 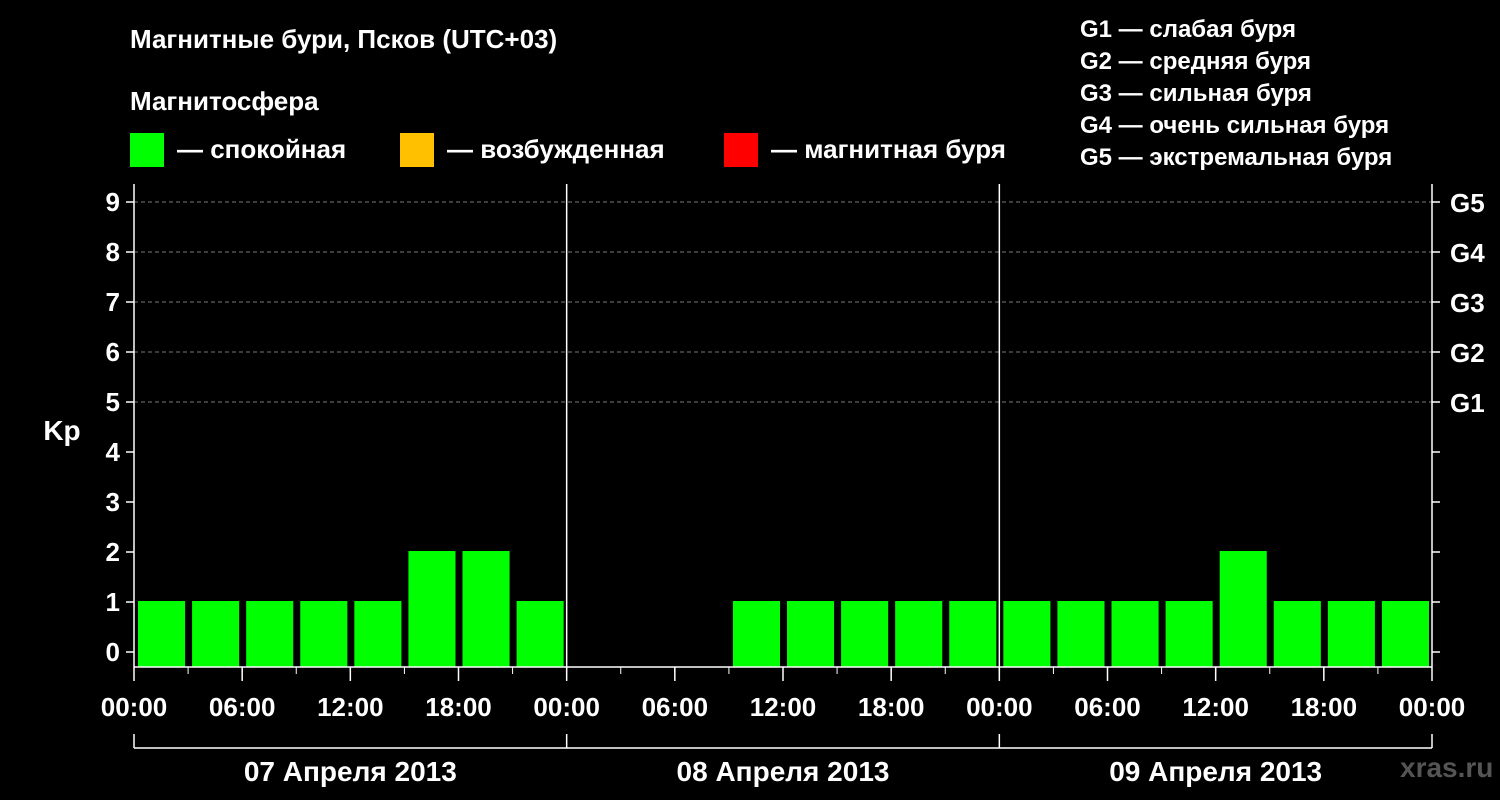 I want to click on y-tick-label: 2, so click(x=113, y=552).